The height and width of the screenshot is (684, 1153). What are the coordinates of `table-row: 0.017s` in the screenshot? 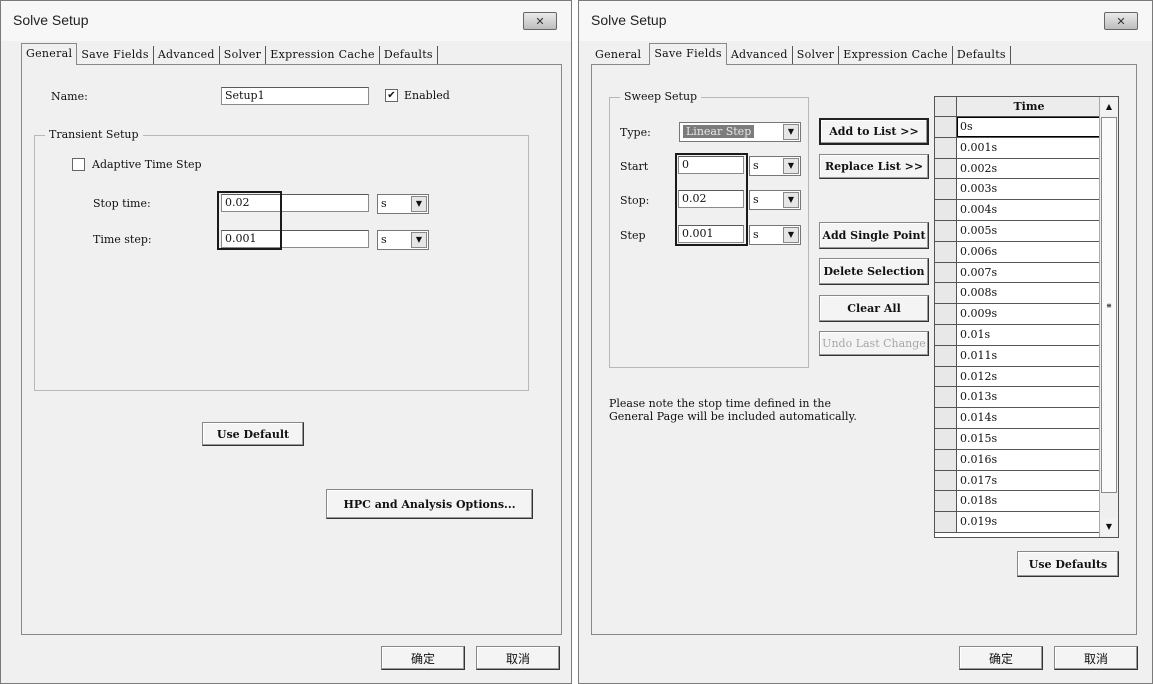 It's located at (1018, 481).